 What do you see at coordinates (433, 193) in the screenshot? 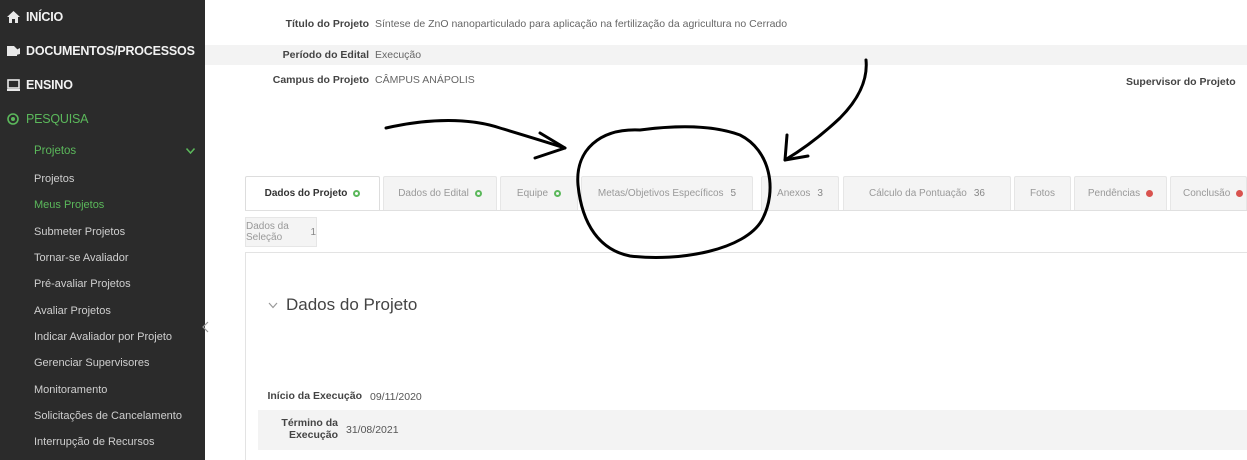
I see `tab-label: Dados do Edital` at bounding box center [433, 193].